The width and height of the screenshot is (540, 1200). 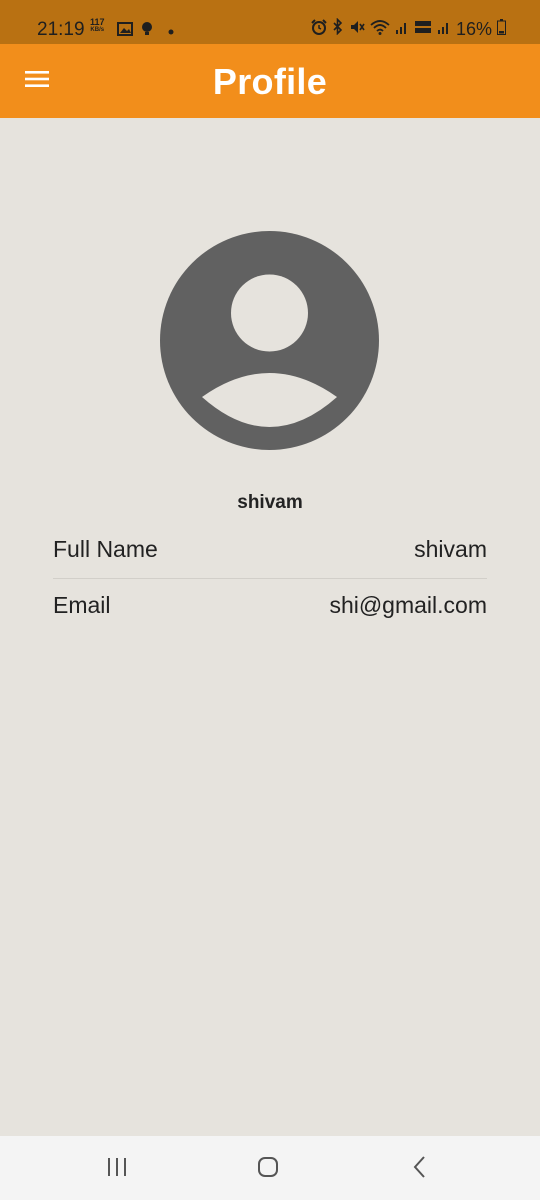 I want to click on back-button, so click(x=420, y=1169).